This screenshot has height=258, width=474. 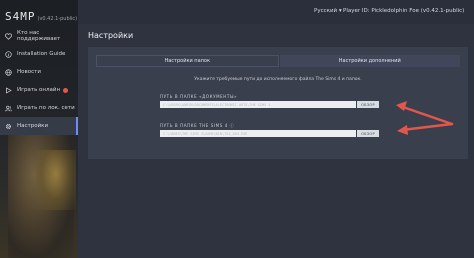 I want to click on annotation-arrows, so click(x=425, y=118).